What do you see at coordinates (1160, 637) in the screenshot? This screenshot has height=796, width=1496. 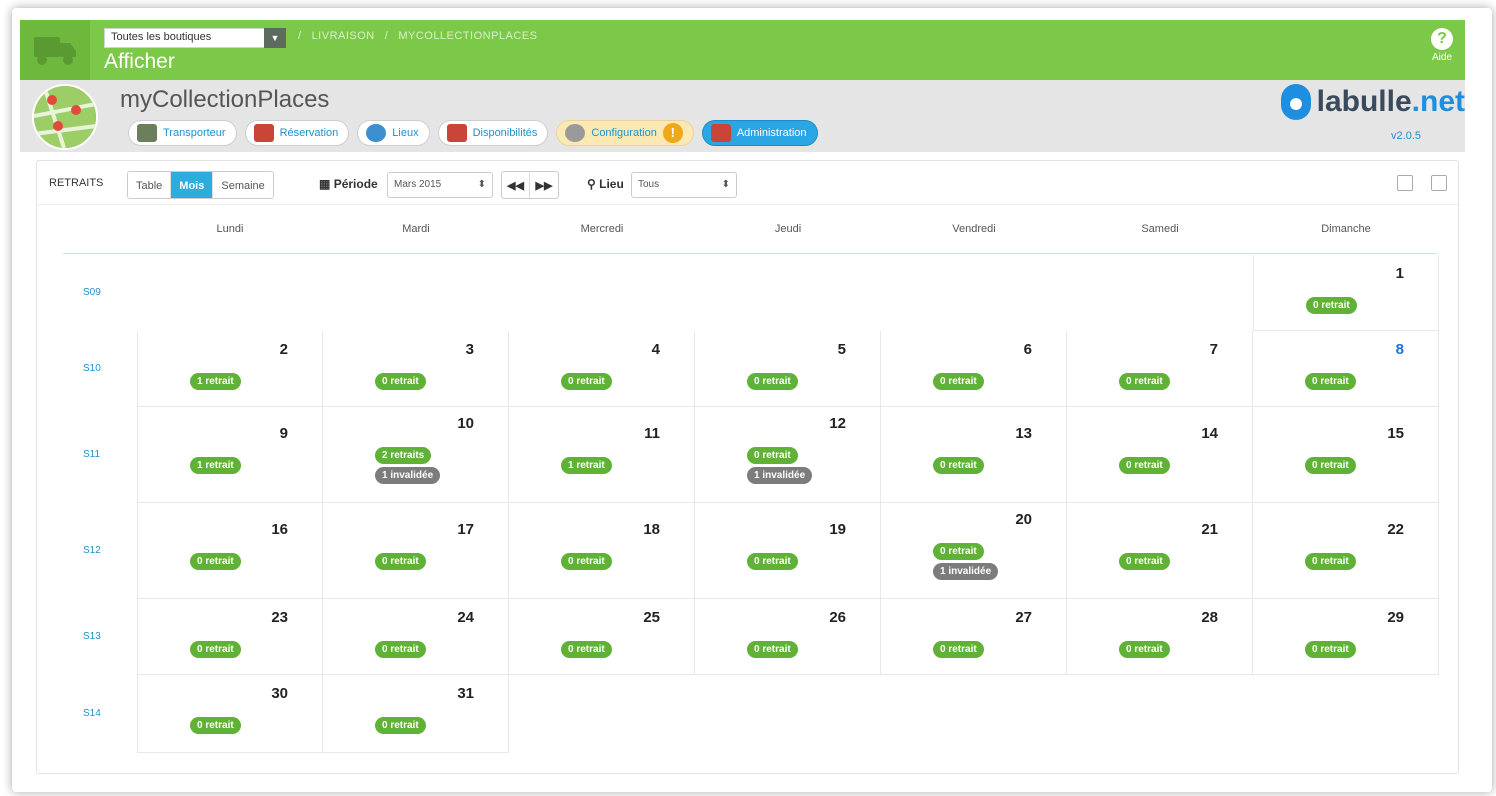 I see `day-cell: 28 0 retrait` at bounding box center [1160, 637].